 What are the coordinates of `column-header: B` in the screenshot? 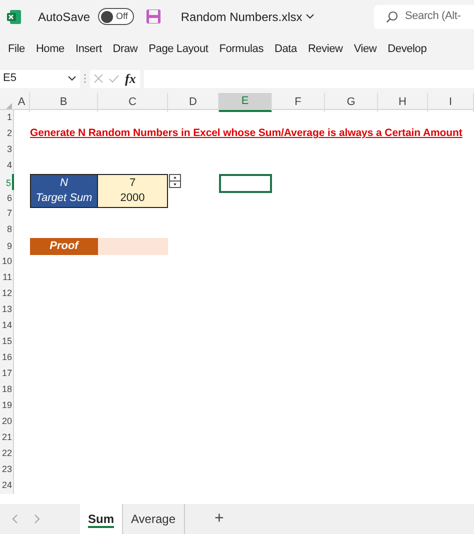 It's located at (64, 102).